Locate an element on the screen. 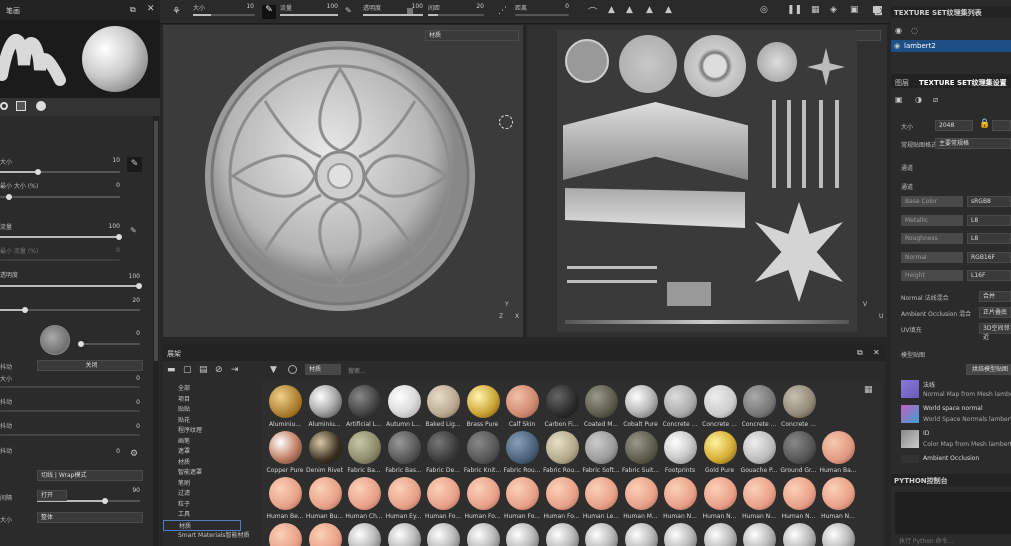 Image resolution: width=1011 pixels, height=546 pixels. ao-mix-select: 正片叠底 is located at coordinates (995, 312).